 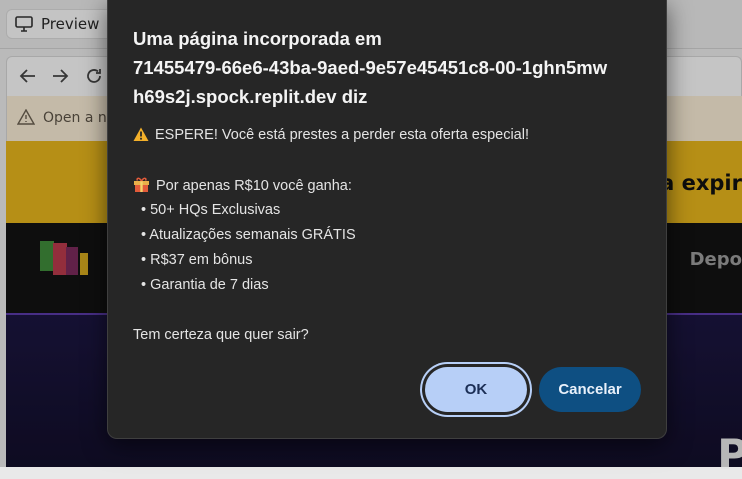 I want to click on ok-button: OK, so click(x=476, y=389).